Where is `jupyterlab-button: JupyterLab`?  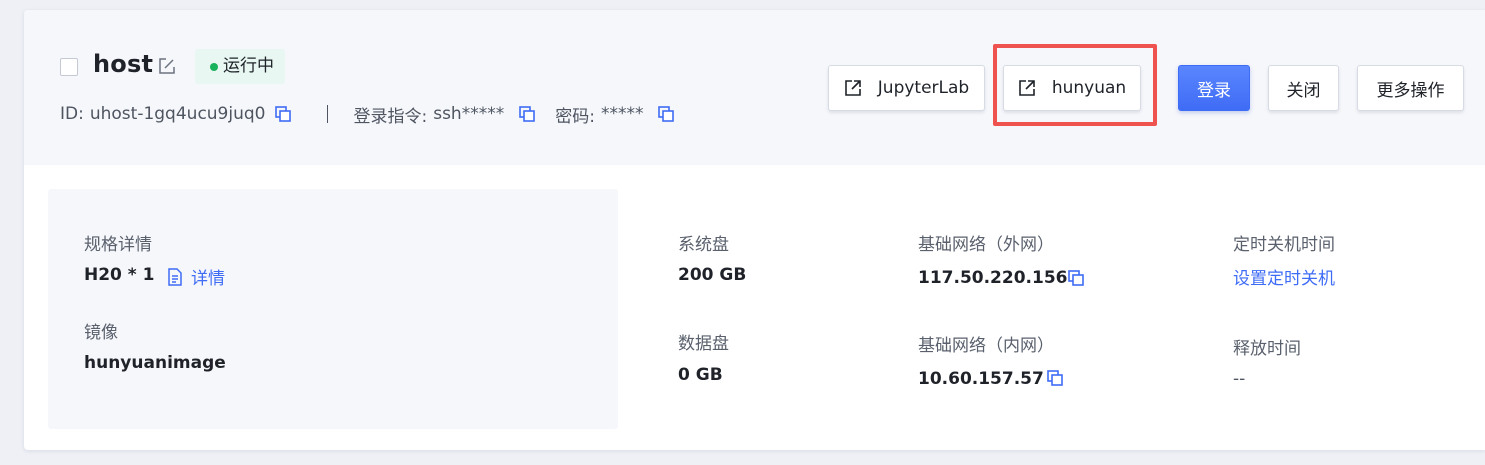 jupyterlab-button: JupyterLab is located at coordinates (906, 88).